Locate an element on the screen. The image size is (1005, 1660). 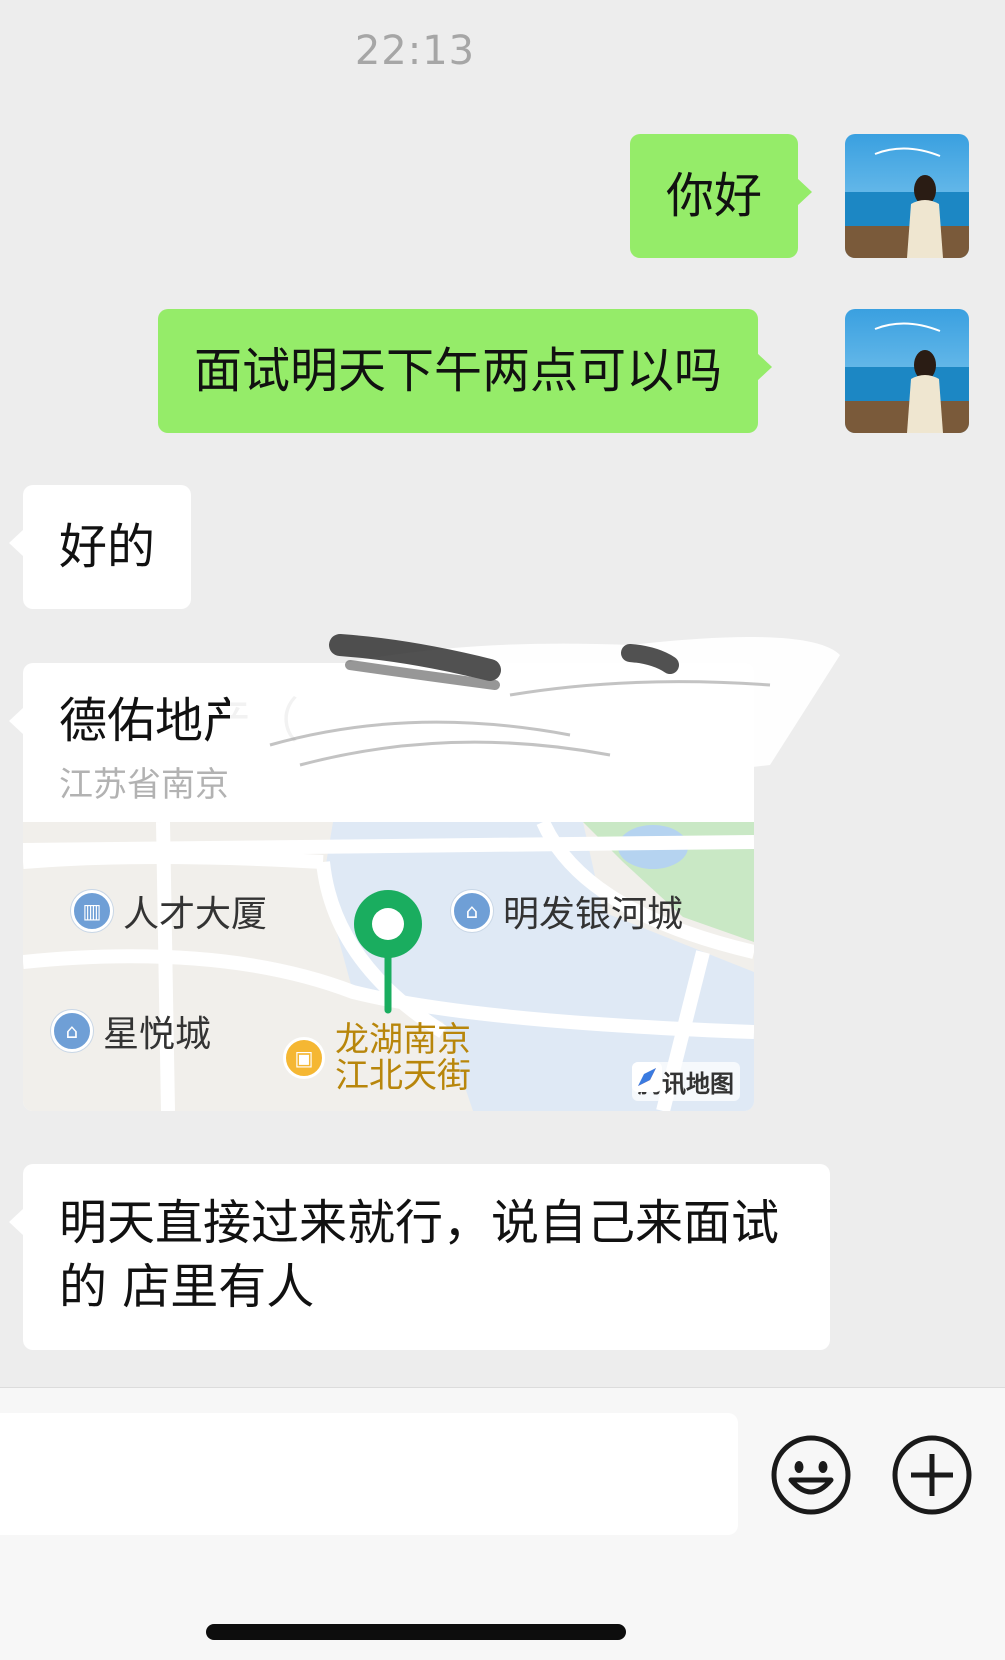
emoji-icon is located at coordinates (811, 1475).